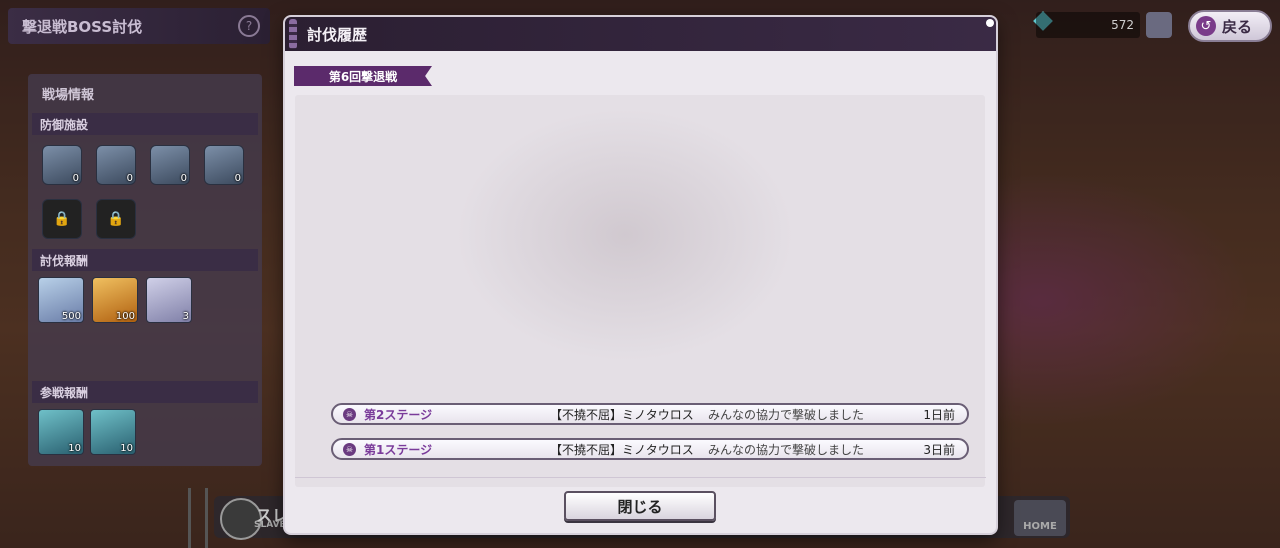 Image resolution: width=1280 pixels, height=548 pixels. I want to click on chain-icon, so click(293, 34).